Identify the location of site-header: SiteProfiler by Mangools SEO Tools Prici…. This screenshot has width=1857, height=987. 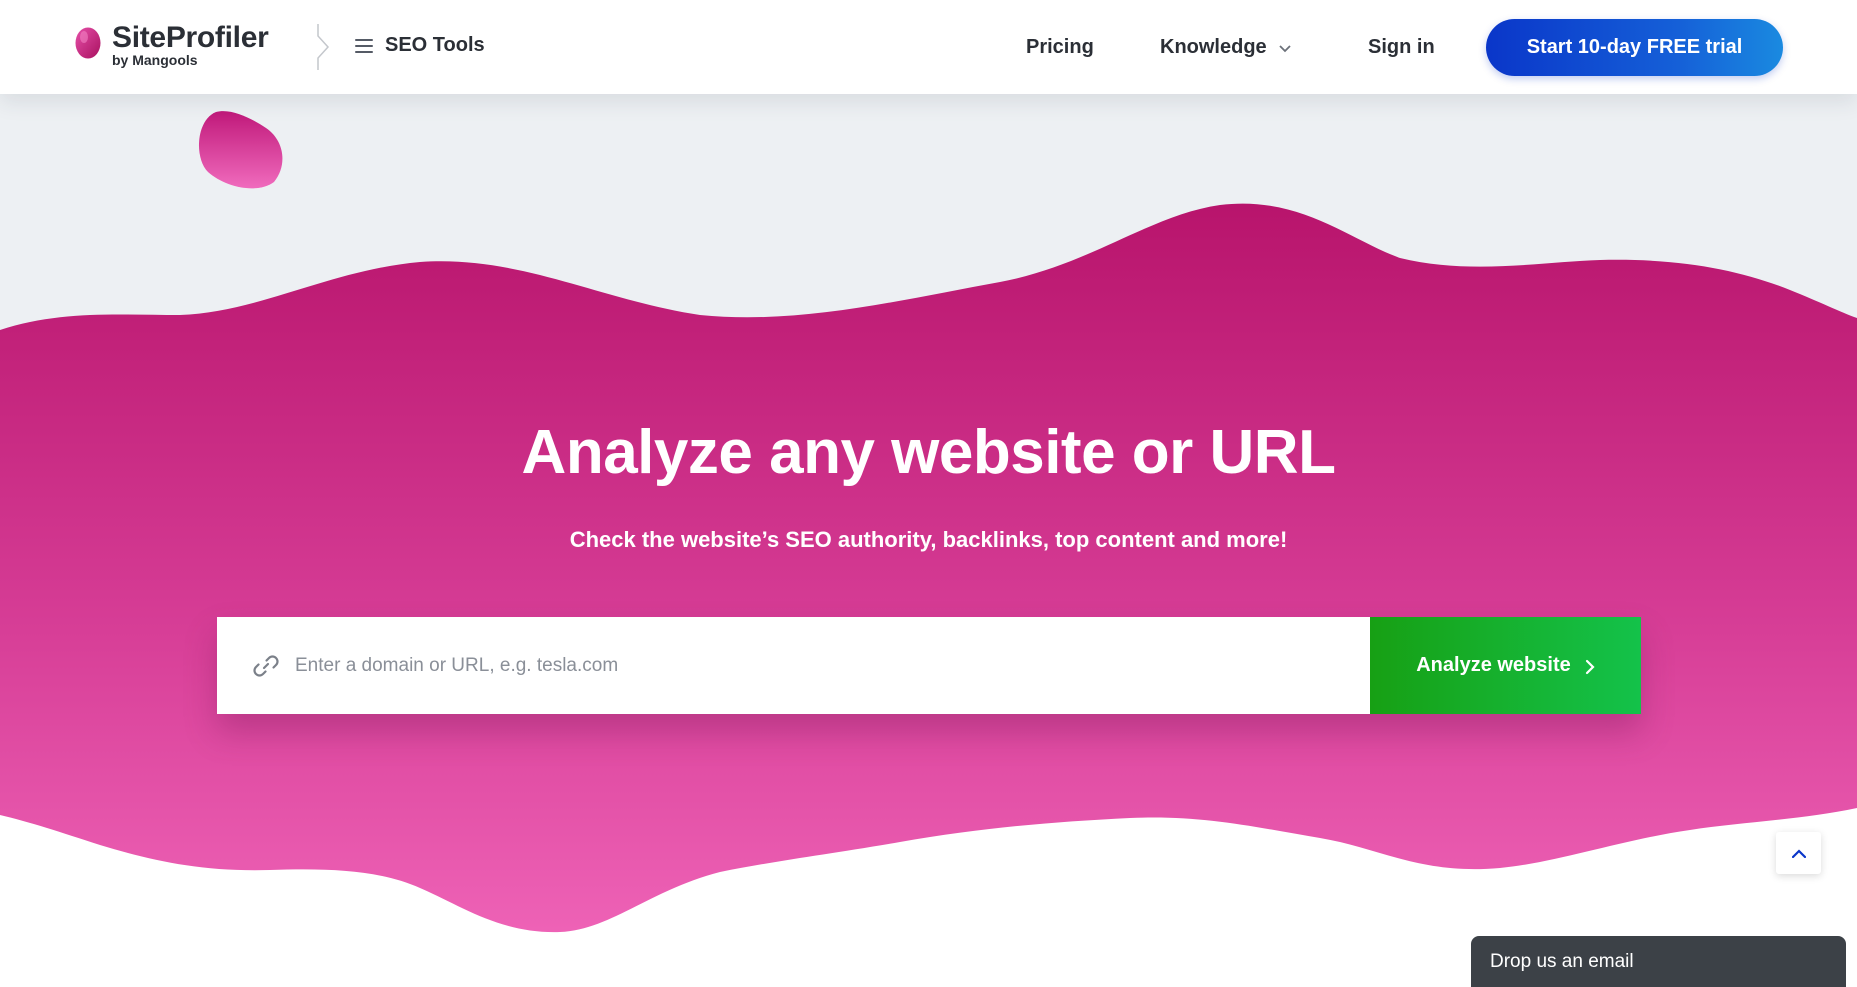
(928, 47).